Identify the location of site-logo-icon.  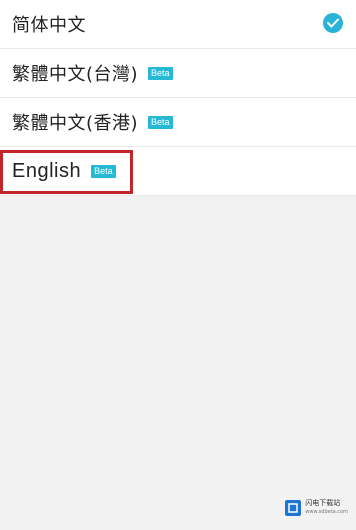
(293, 507).